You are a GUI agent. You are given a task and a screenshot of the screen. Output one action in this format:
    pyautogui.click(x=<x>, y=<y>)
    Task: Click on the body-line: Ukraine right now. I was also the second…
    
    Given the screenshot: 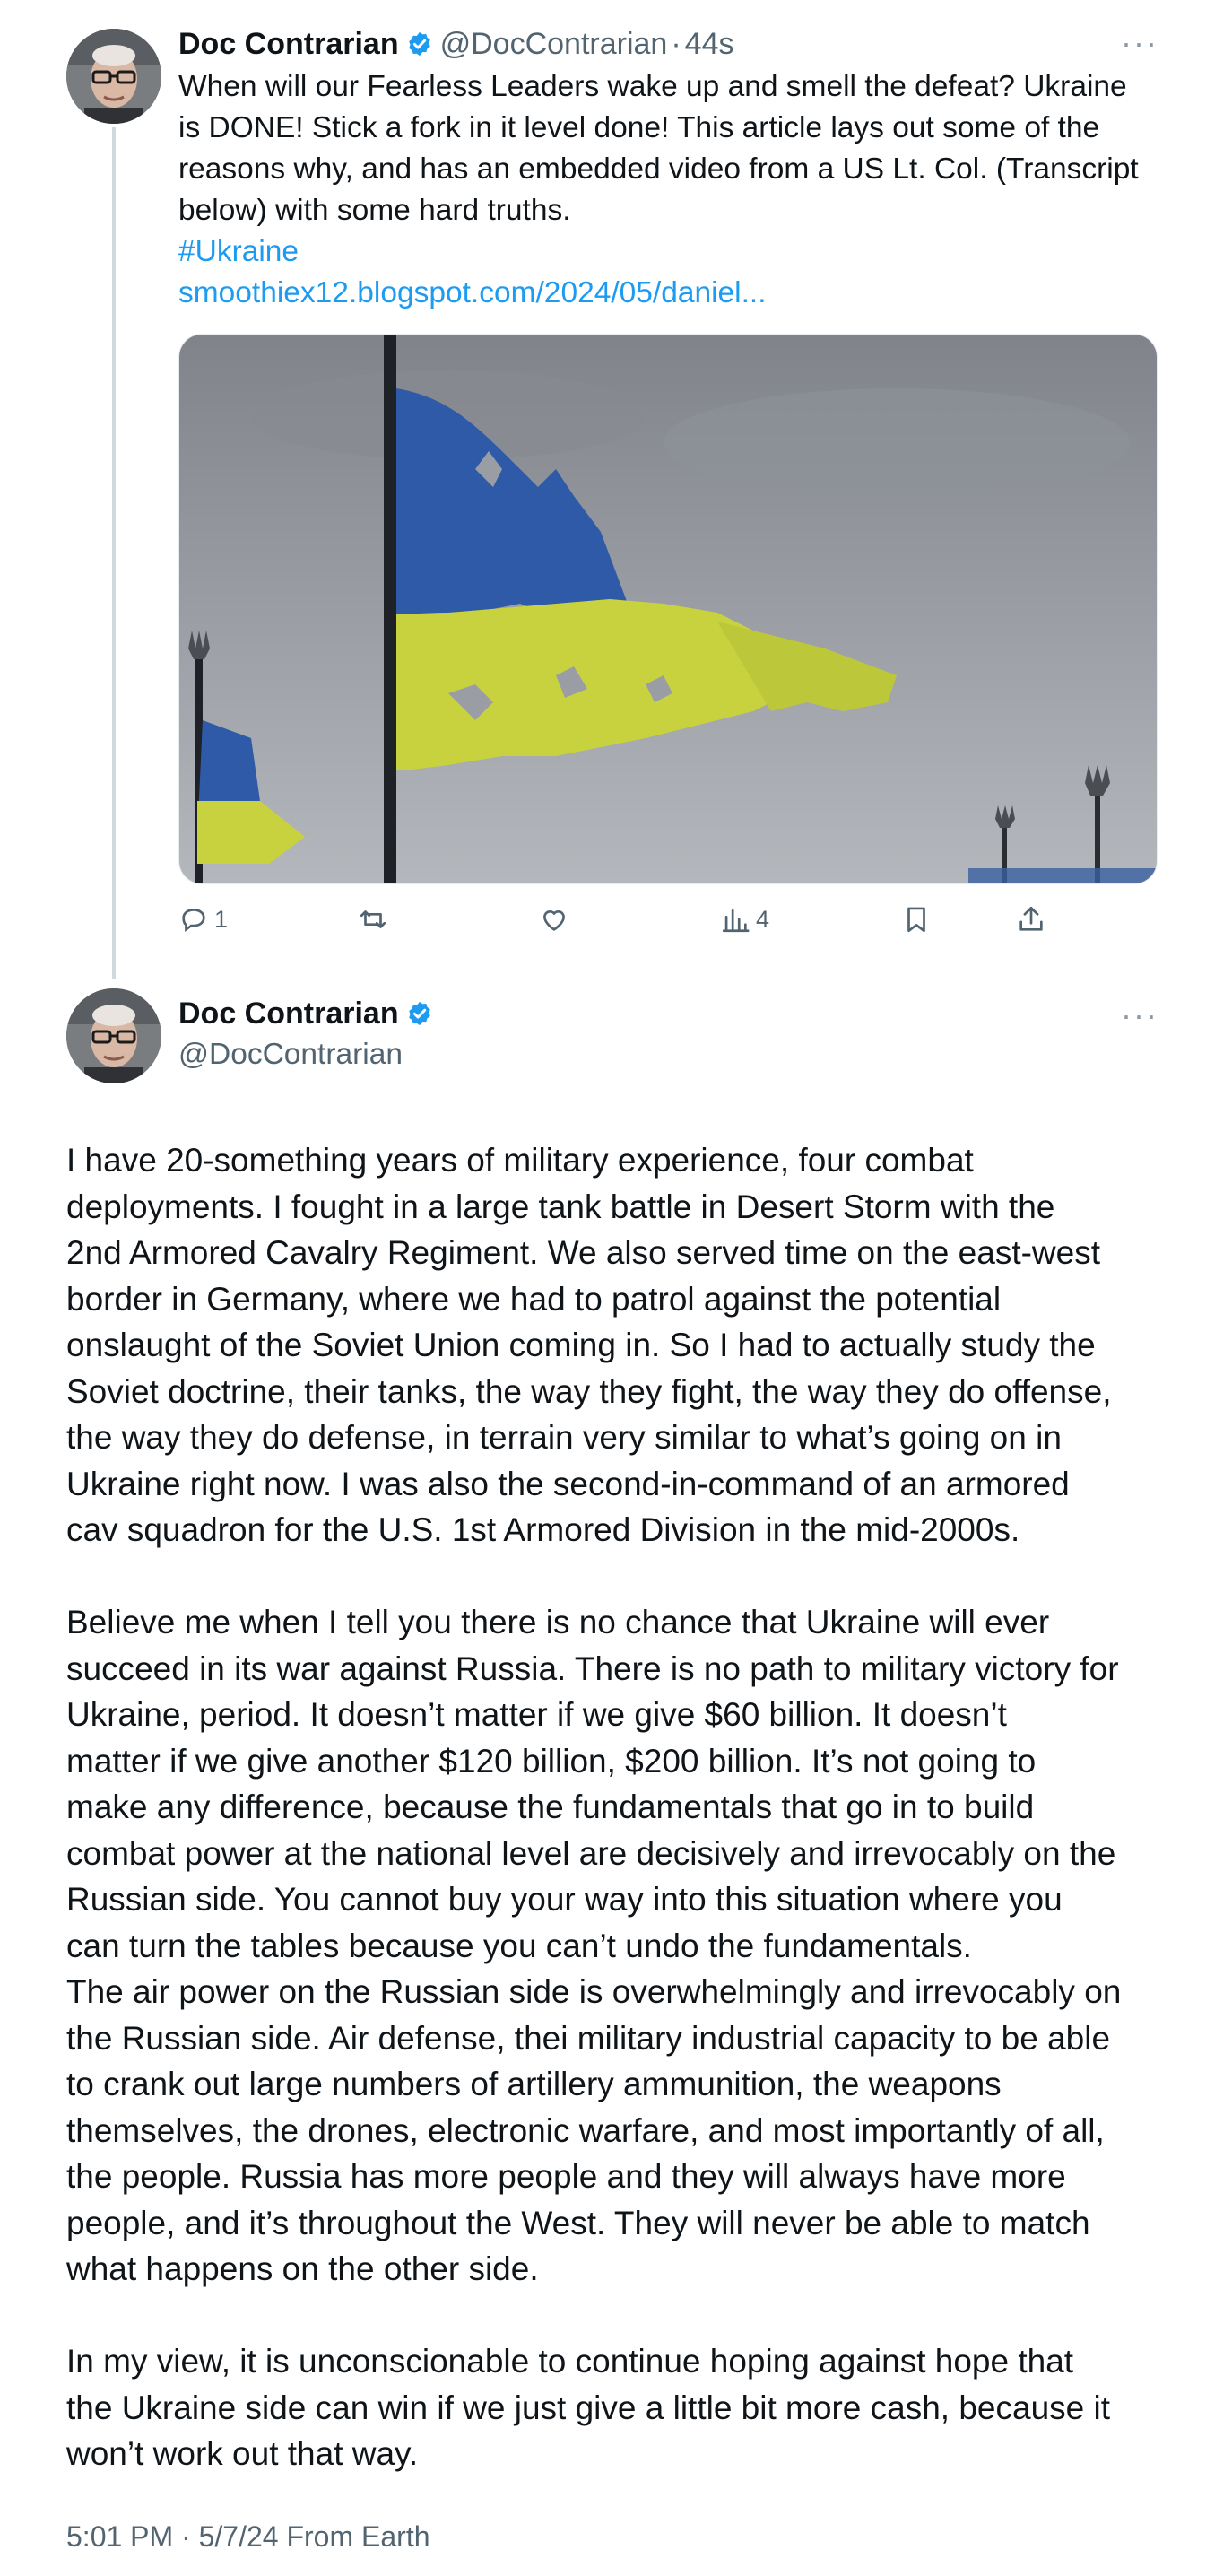 What is the action you would take?
    pyautogui.click(x=568, y=1483)
    